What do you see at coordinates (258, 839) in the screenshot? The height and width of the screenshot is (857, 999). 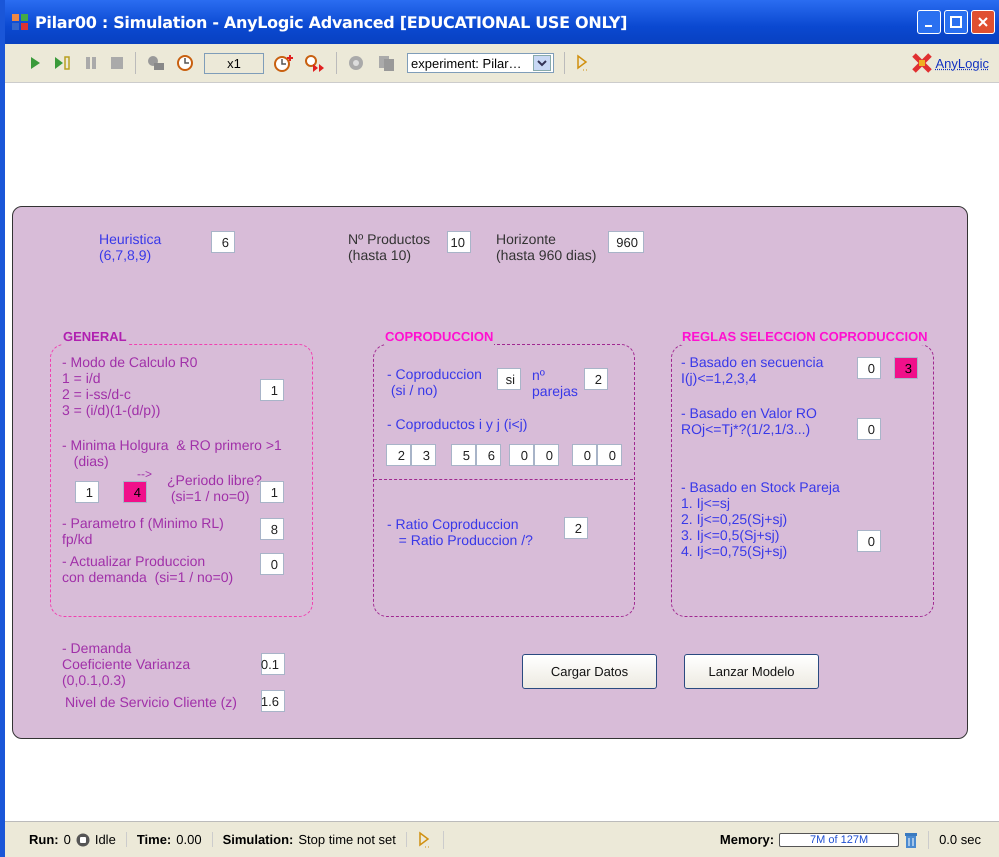 I see `simulation-label: Simulation:` at bounding box center [258, 839].